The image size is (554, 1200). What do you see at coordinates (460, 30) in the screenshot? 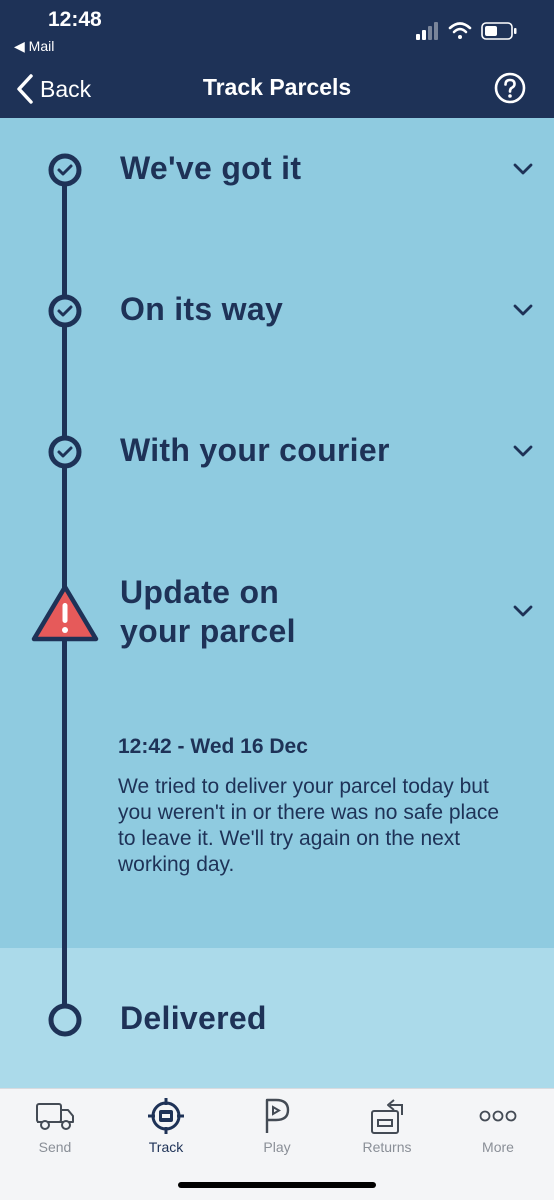
I see `wifi-icon` at bounding box center [460, 30].